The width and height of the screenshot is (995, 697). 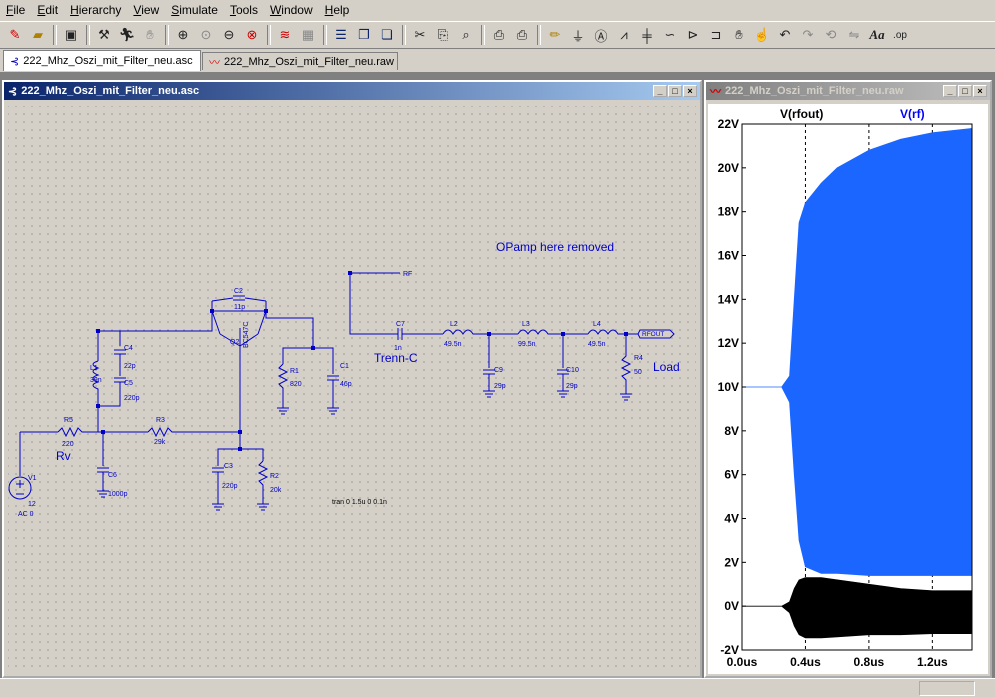 I want to click on zoom-fit-icon: ⊗, so click(x=252, y=35).